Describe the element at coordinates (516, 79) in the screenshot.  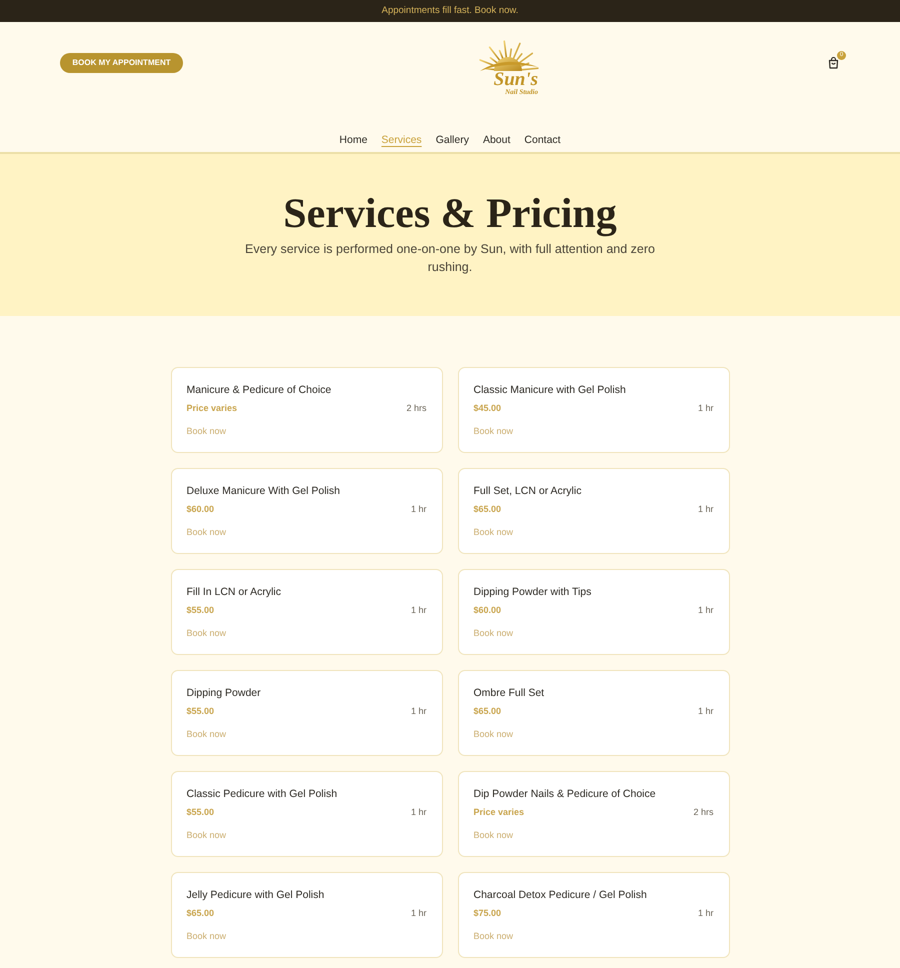
I see `logo-title: Sun's` at that location.